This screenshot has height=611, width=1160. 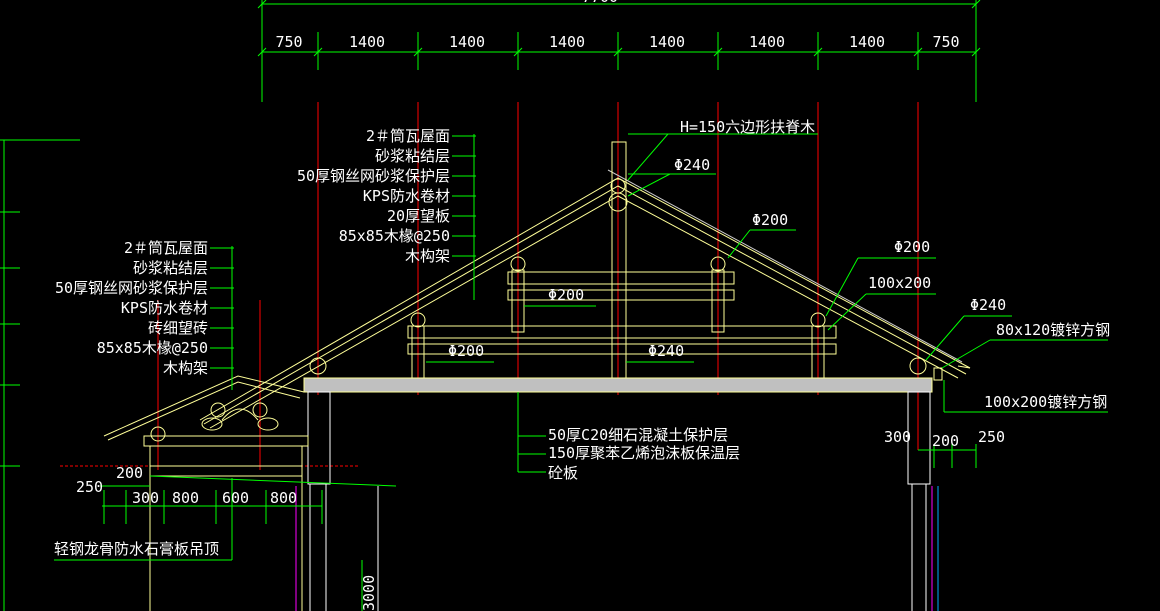 What do you see at coordinates (897, 437) in the screenshot?
I see `dim-right-300: 300` at bounding box center [897, 437].